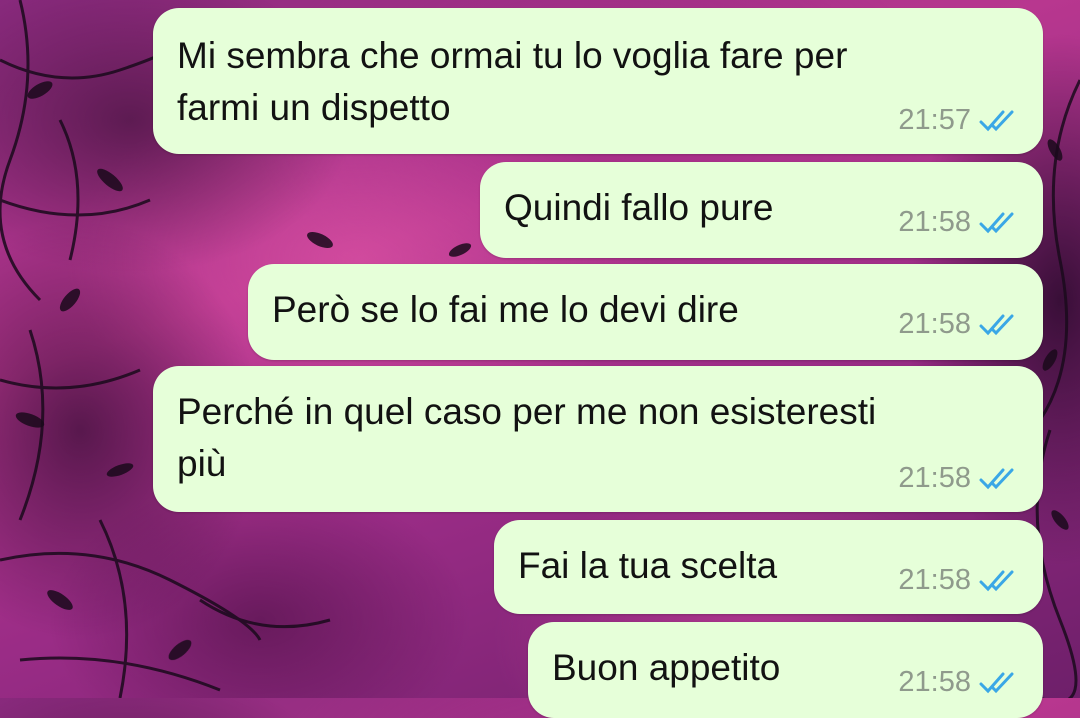 The image size is (1080, 718). I want to click on message-meta: 21:57, so click(958, 120).